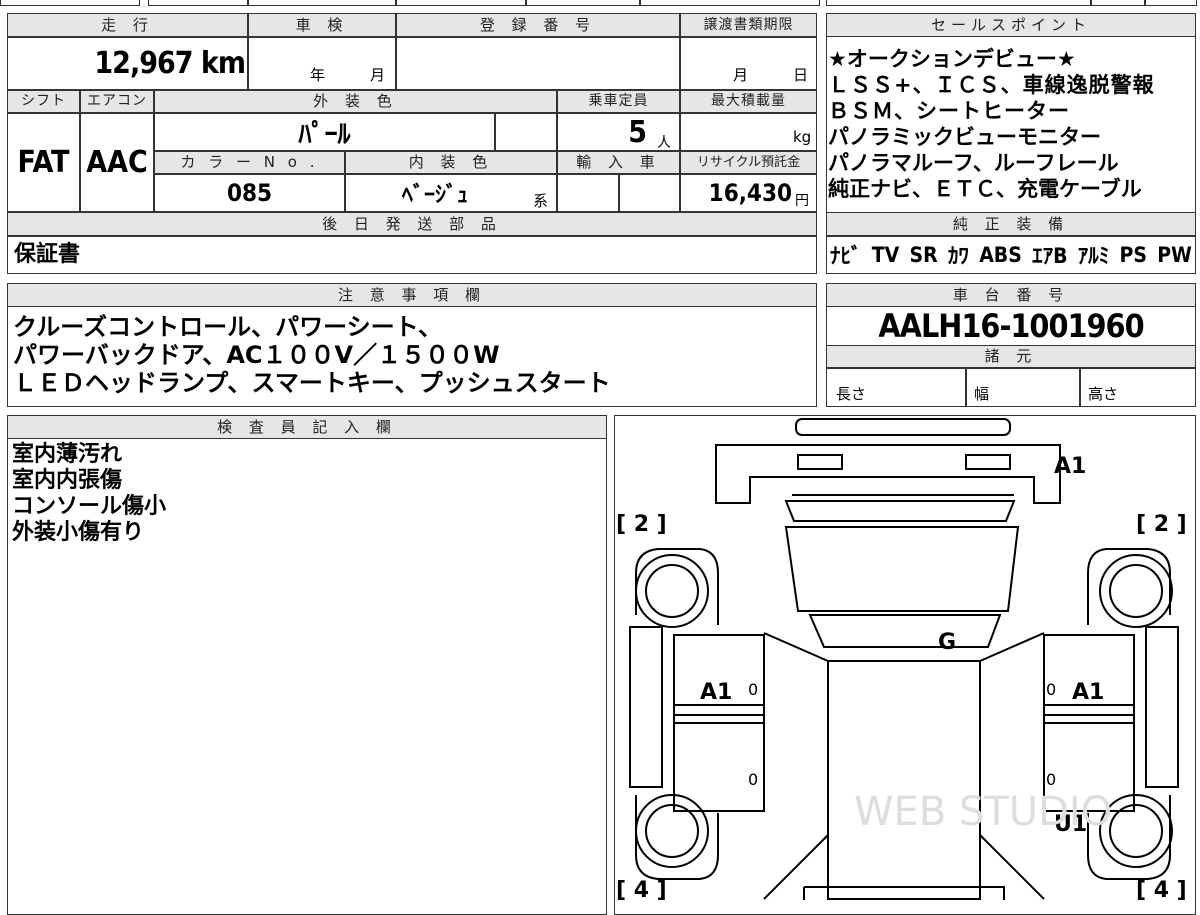  Describe the element at coordinates (1051, 689) in the screenshot. I see `zero-right-front: 0` at that location.